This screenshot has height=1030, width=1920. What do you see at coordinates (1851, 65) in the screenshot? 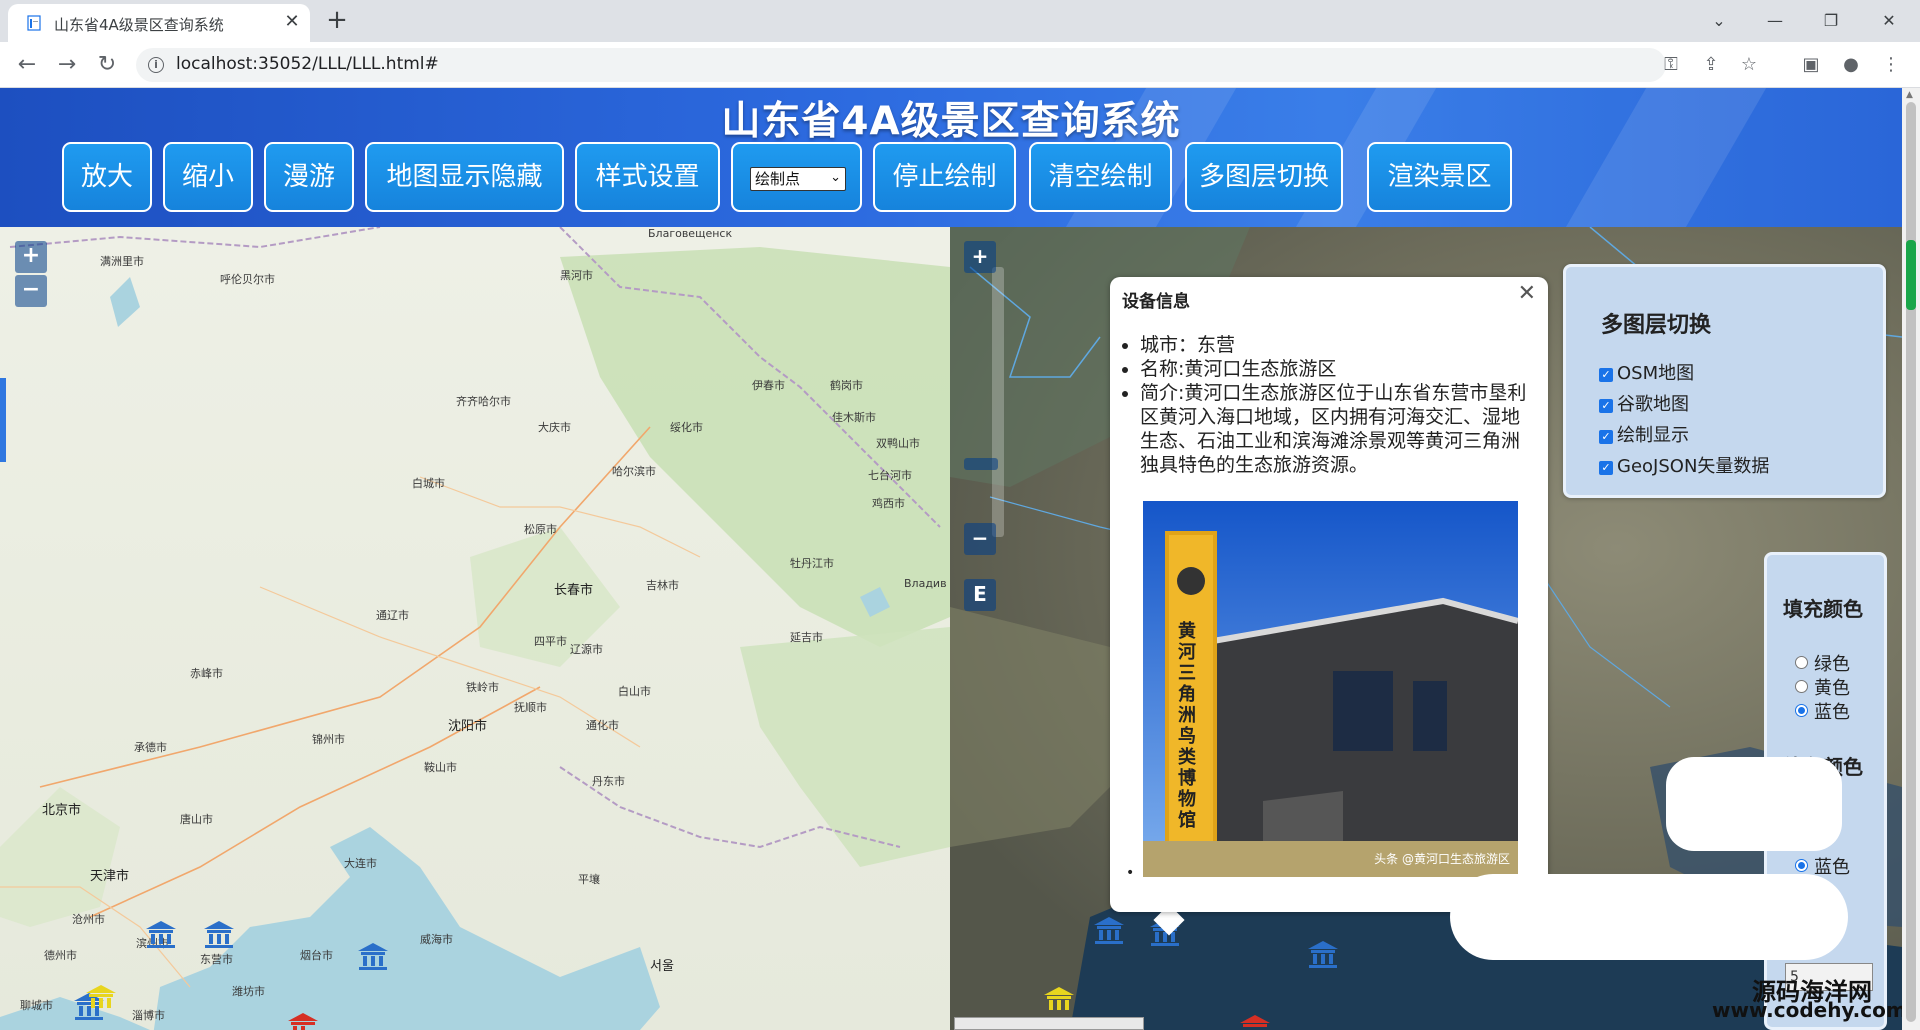
I see `profile-avatar-icon: ●` at bounding box center [1851, 65].